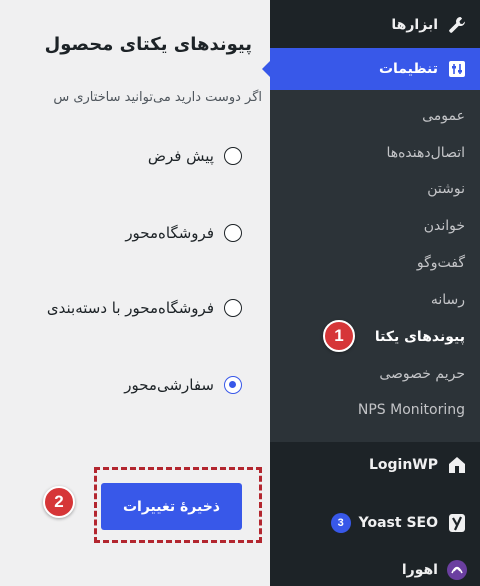  What do you see at coordinates (339, 336) in the screenshot?
I see `step-badge-1: 1` at bounding box center [339, 336].